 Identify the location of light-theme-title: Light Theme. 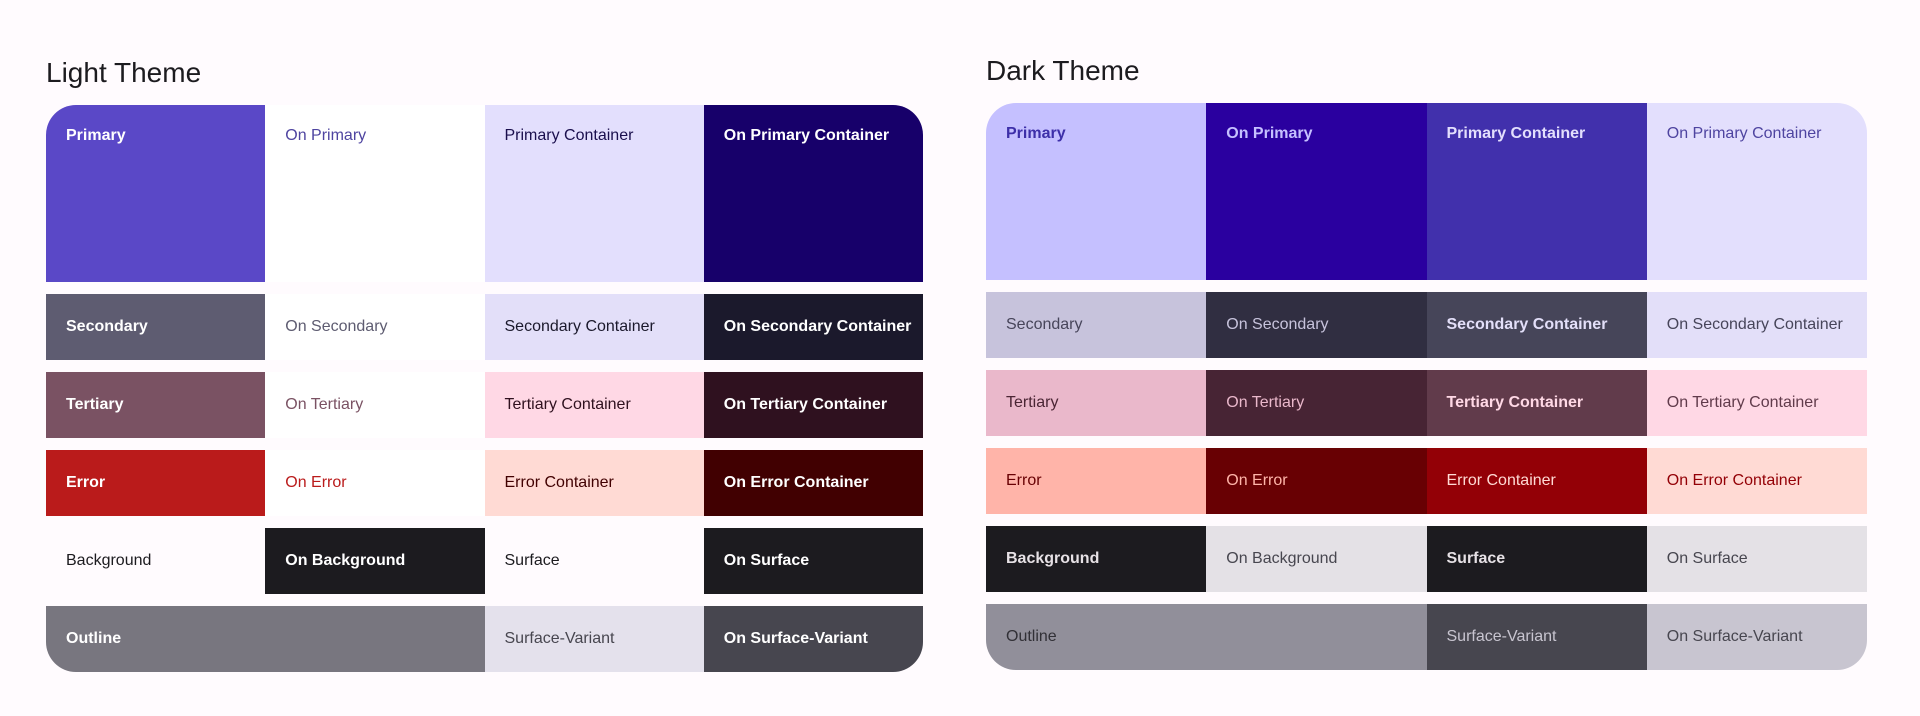
(124, 72).